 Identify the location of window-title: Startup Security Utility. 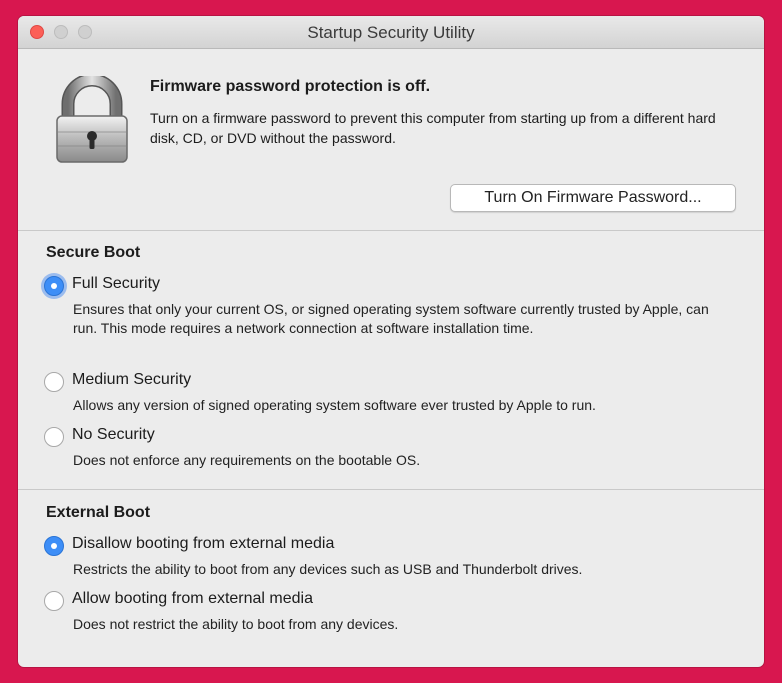
(391, 32).